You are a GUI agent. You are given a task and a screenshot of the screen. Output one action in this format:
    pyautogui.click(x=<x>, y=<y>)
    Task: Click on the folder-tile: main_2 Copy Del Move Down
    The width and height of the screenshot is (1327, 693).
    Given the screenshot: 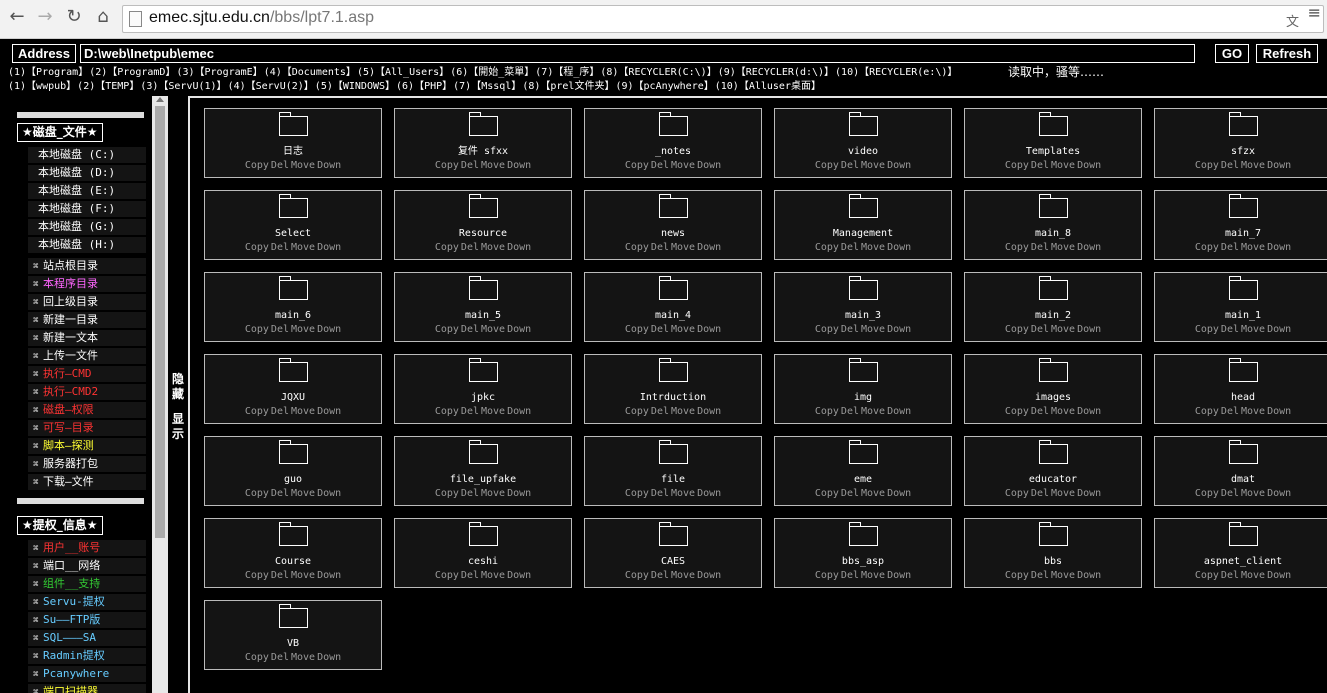 What is the action you would take?
    pyautogui.click(x=1053, y=307)
    